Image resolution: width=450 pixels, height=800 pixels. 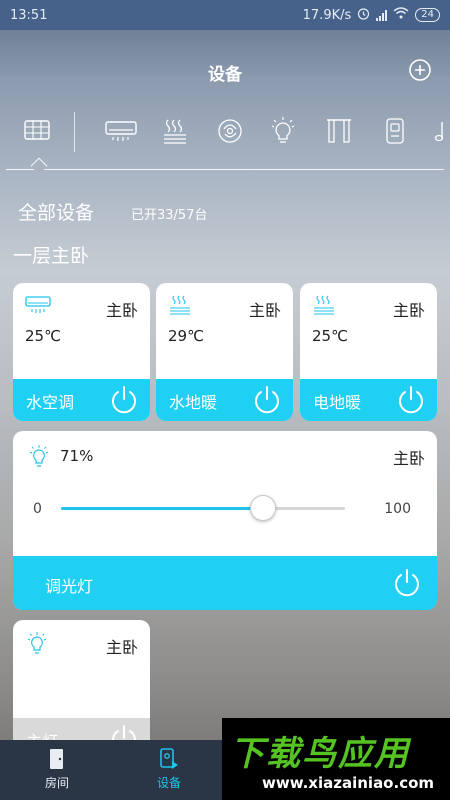 I want to click on device-bar: 水地暖, so click(x=224, y=400).